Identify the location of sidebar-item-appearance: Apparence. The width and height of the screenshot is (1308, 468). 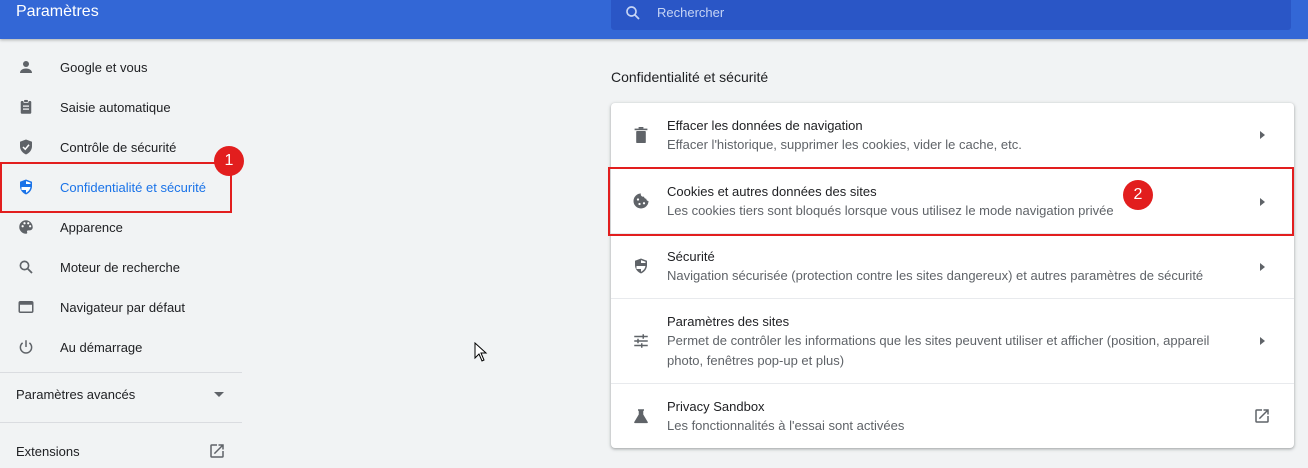
(121, 227).